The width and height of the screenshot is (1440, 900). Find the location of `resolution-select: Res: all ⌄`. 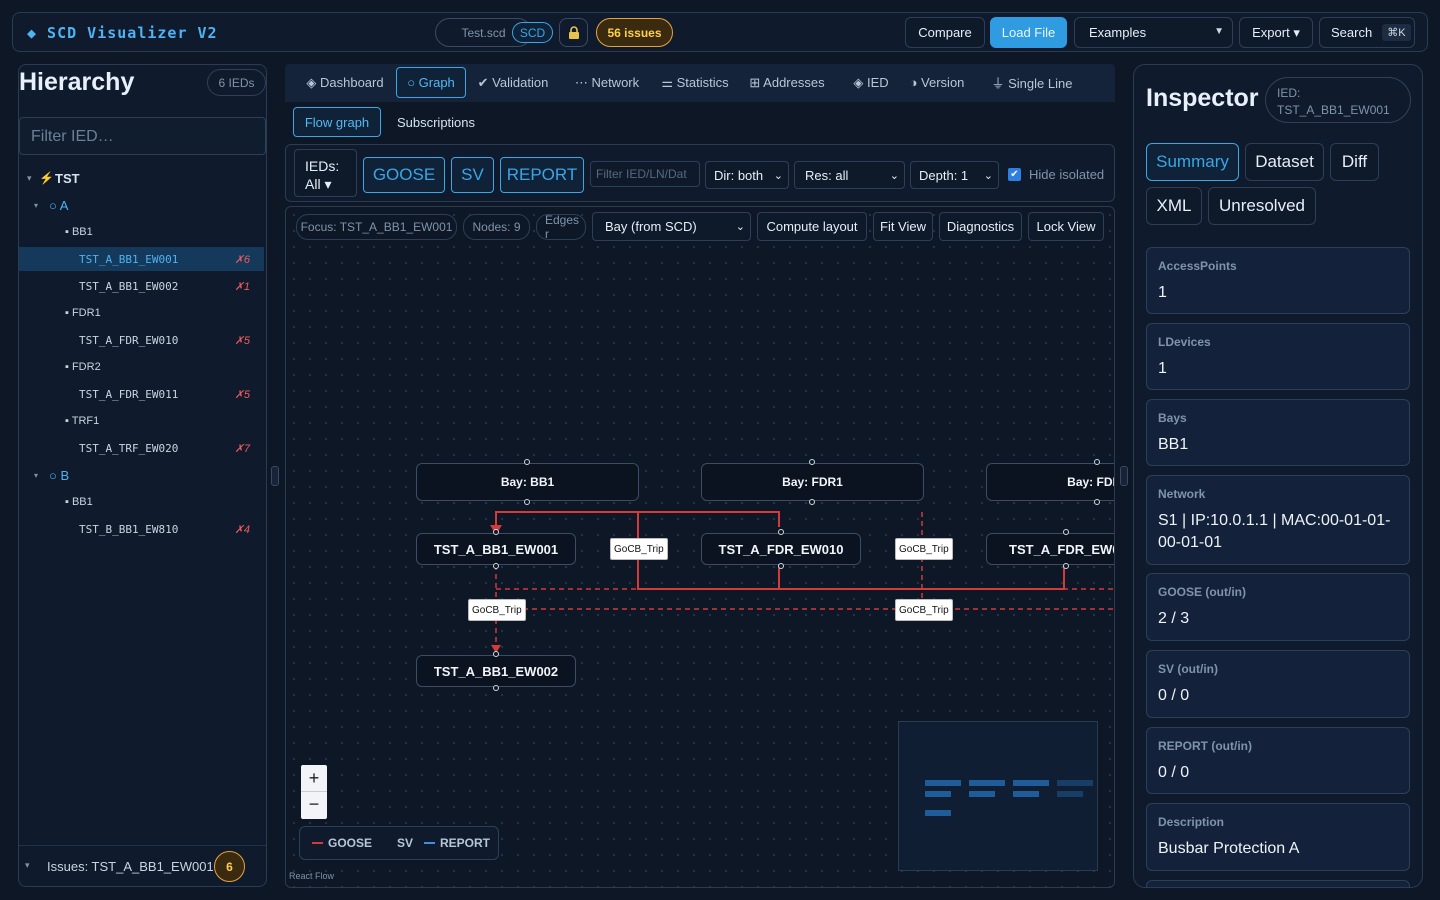

resolution-select: Res: all ⌄ is located at coordinates (849, 175).